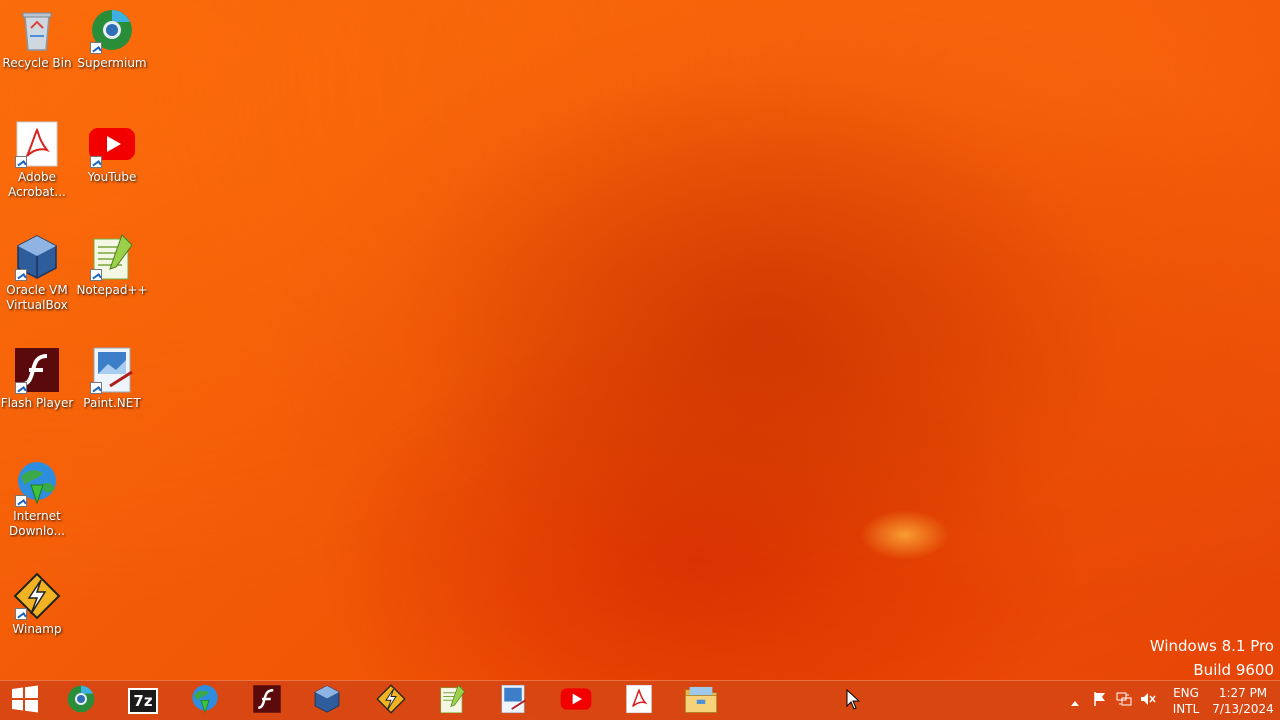  What do you see at coordinates (1186, 709) in the screenshot?
I see `keyboard-layout-code: INTL` at bounding box center [1186, 709].